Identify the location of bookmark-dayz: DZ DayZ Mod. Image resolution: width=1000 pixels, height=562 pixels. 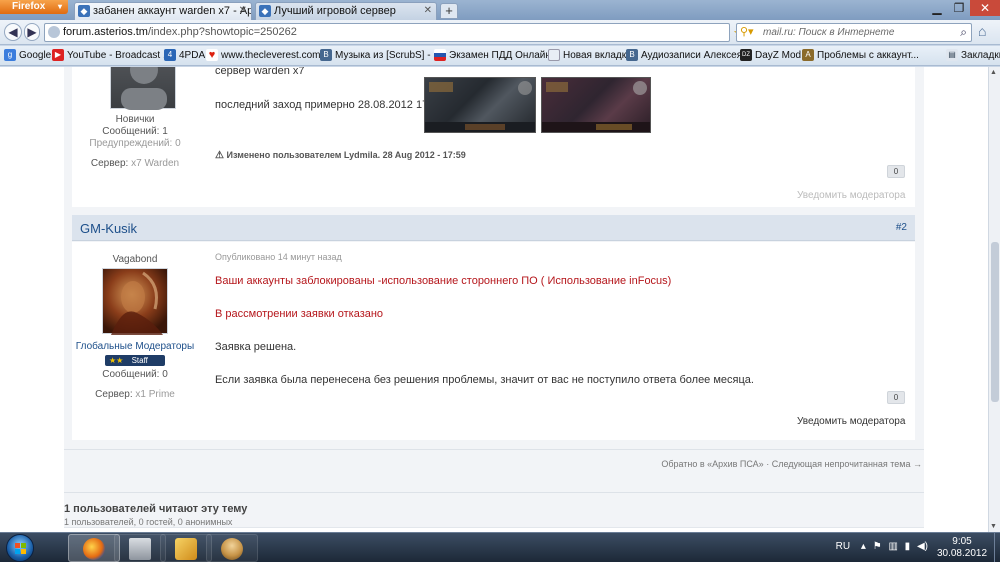
(770, 55).